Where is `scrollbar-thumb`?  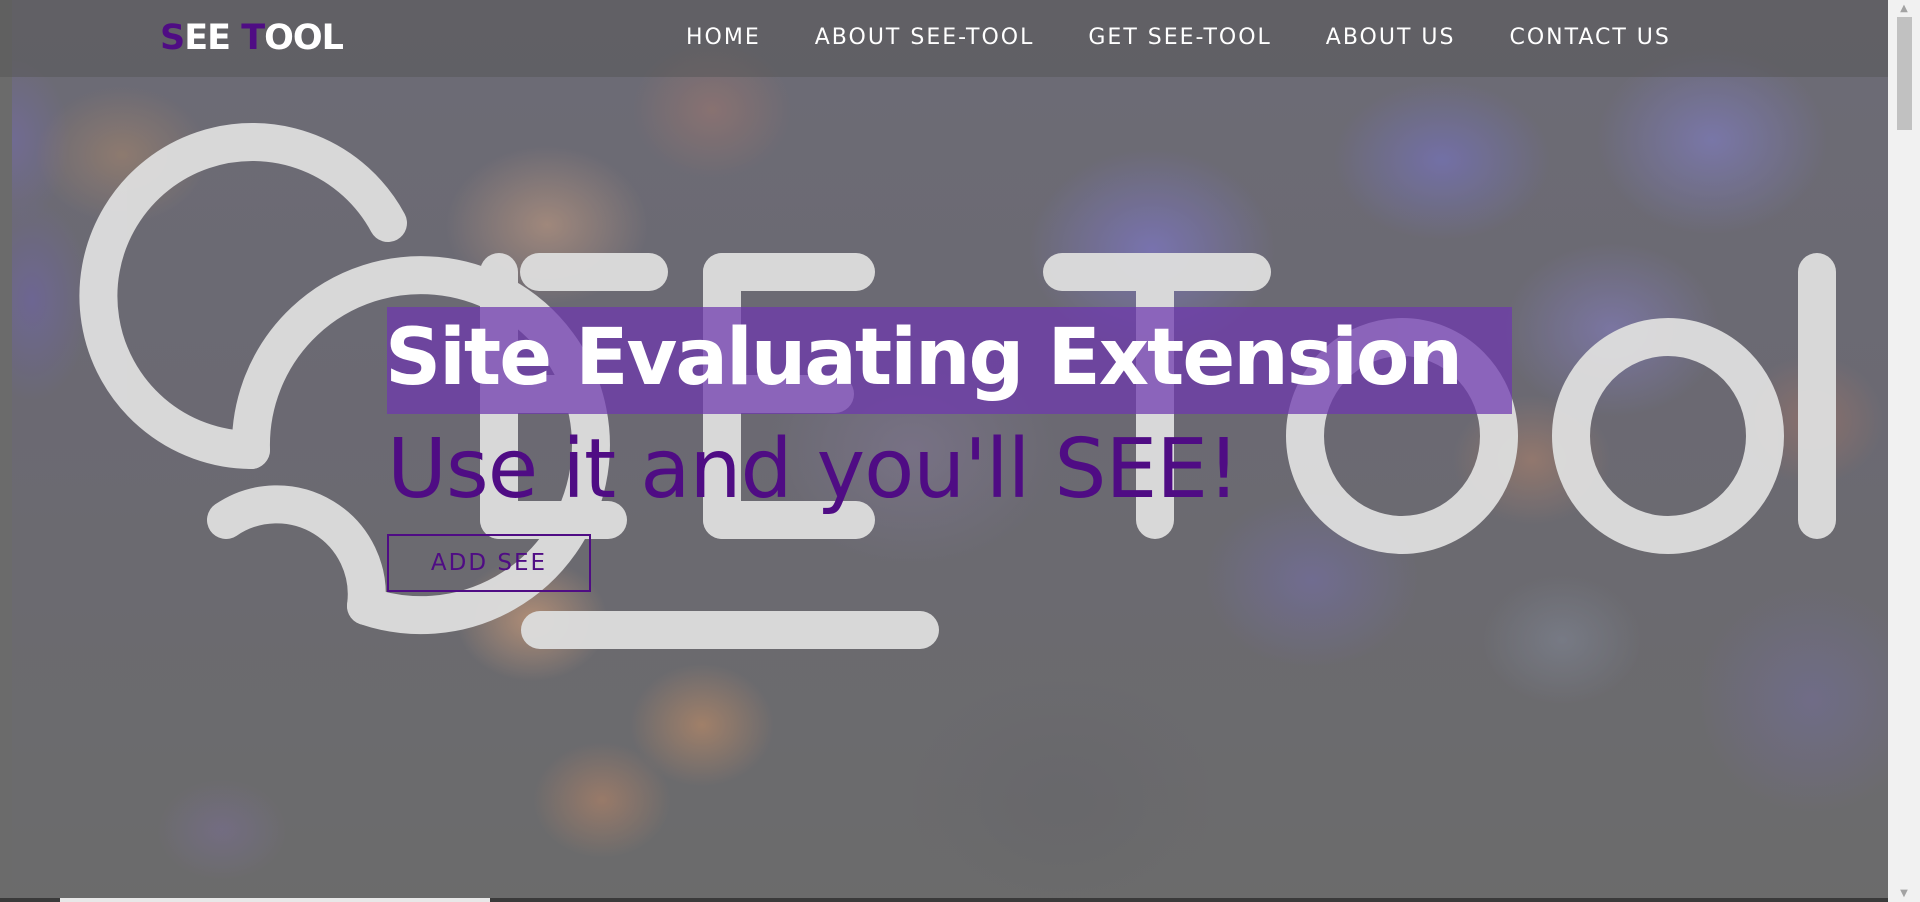
scrollbar-thumb is located at coordinates (1904, 73).